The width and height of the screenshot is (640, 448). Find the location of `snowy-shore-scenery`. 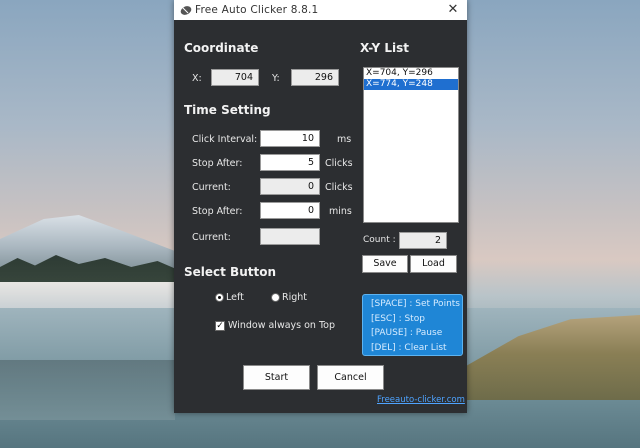

snowy-shore-scenery is located at coordinates (87, 296).